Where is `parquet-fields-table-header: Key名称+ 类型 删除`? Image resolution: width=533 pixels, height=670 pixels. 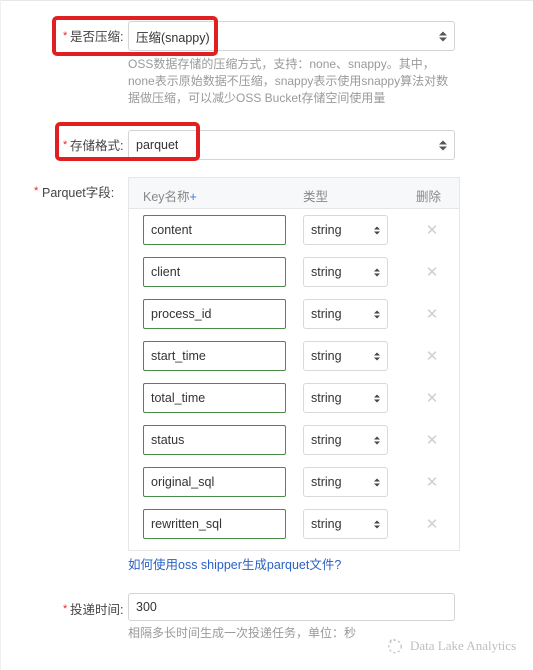 parquet-fields-table-header: Key名称+ 类型 删除 is located at coordinates (294, 193).